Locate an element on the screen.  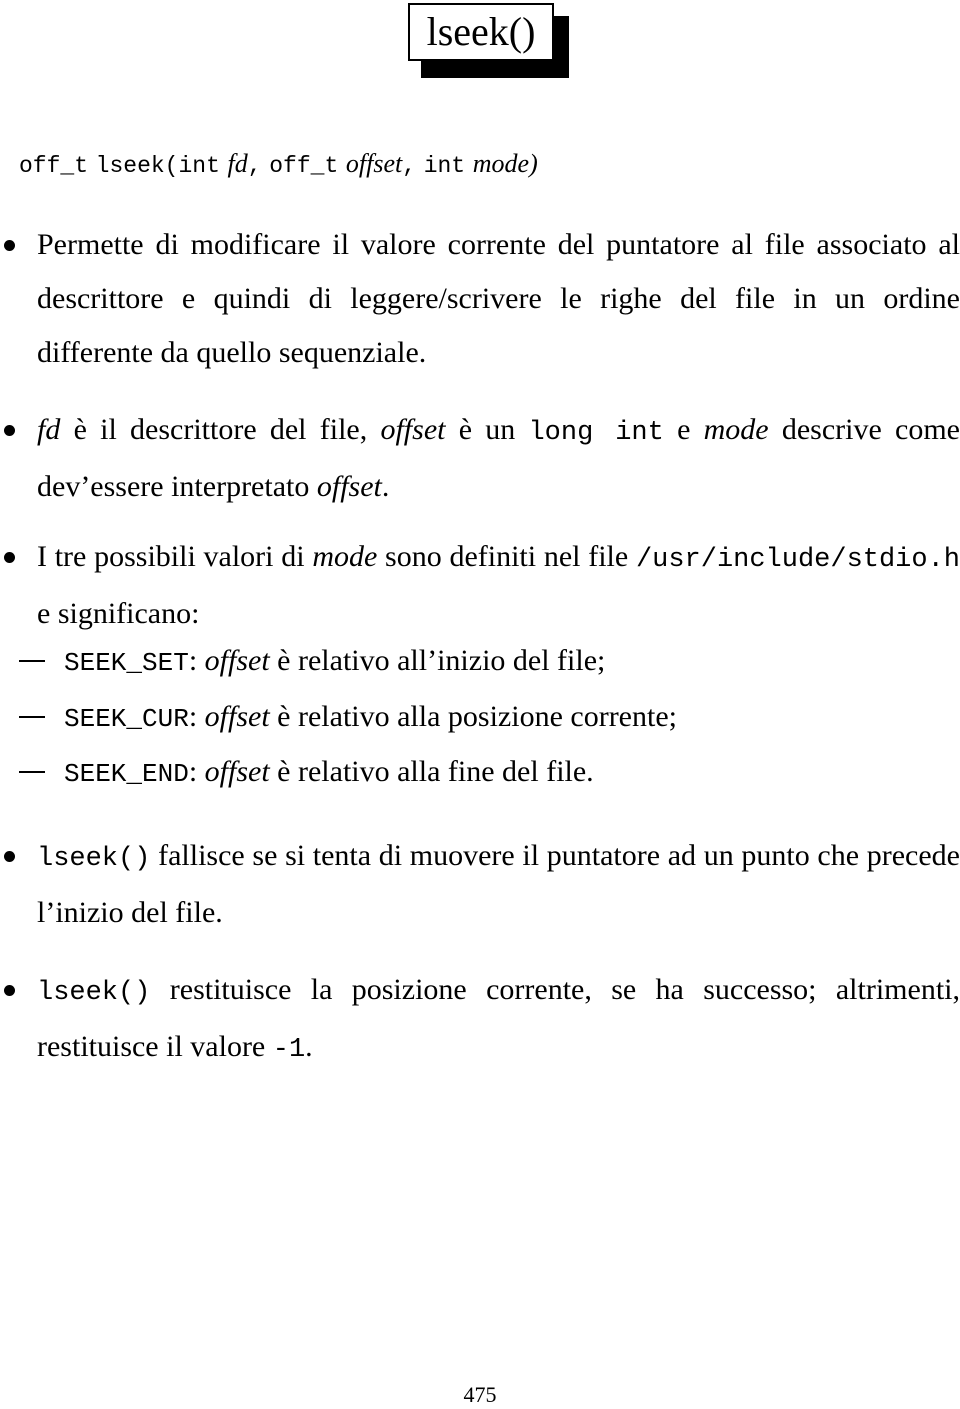
bullet-text: e significano: is located at coordinates (118, 613).